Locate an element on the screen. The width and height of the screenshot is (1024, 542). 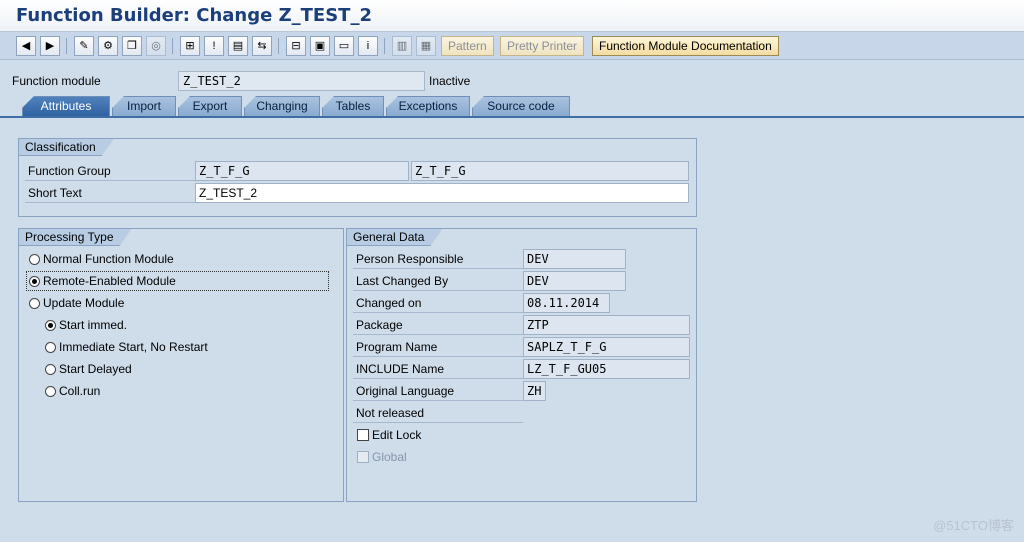
function-module-field: Z_TEST_2 is located at coordinates (301, 81).